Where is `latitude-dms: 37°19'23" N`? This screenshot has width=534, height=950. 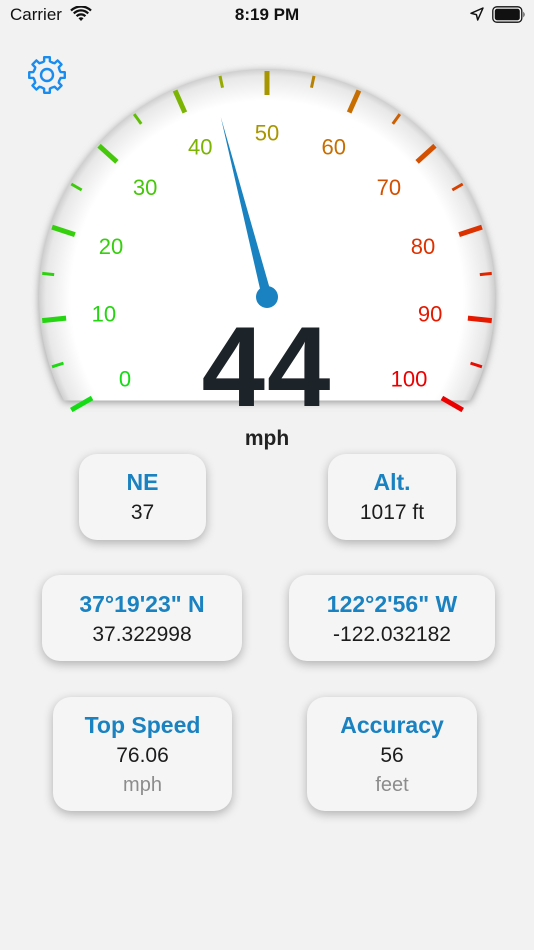 latitude-dms: 37°19'23" N is located at coordinates (142, 604).